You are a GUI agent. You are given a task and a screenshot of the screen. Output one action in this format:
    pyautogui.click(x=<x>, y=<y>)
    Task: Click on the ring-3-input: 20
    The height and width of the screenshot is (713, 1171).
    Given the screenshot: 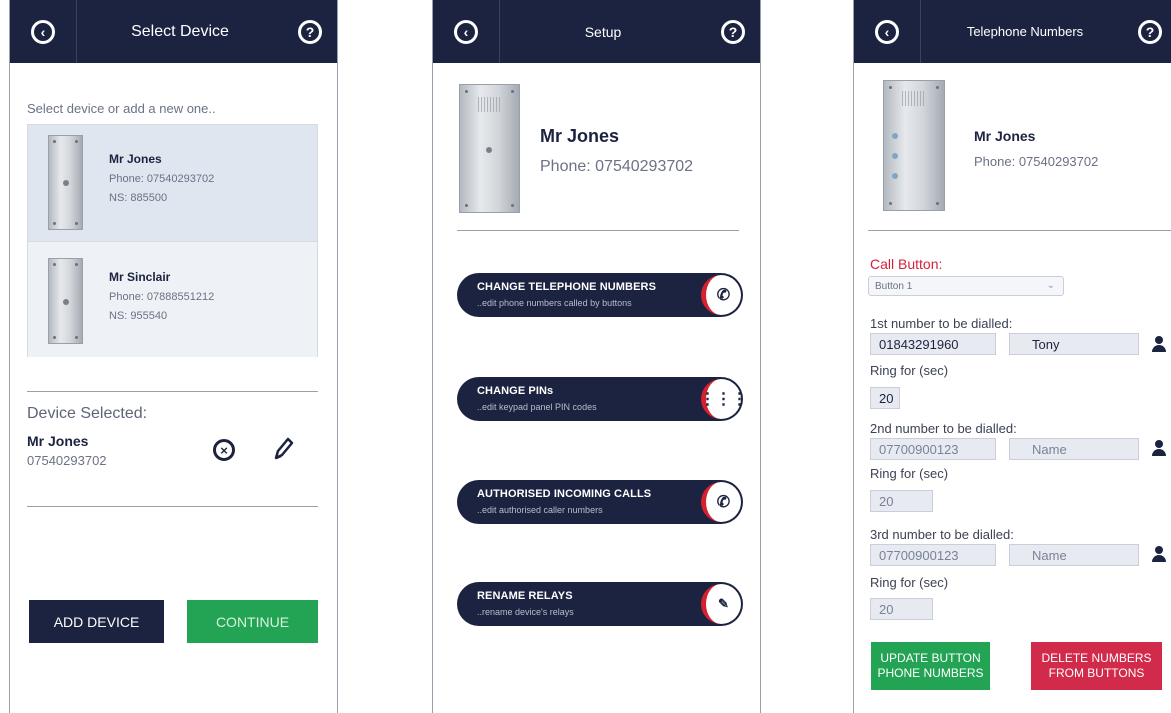 What is the action you would take?
    pyautogui.click(x=901, y=609)
    